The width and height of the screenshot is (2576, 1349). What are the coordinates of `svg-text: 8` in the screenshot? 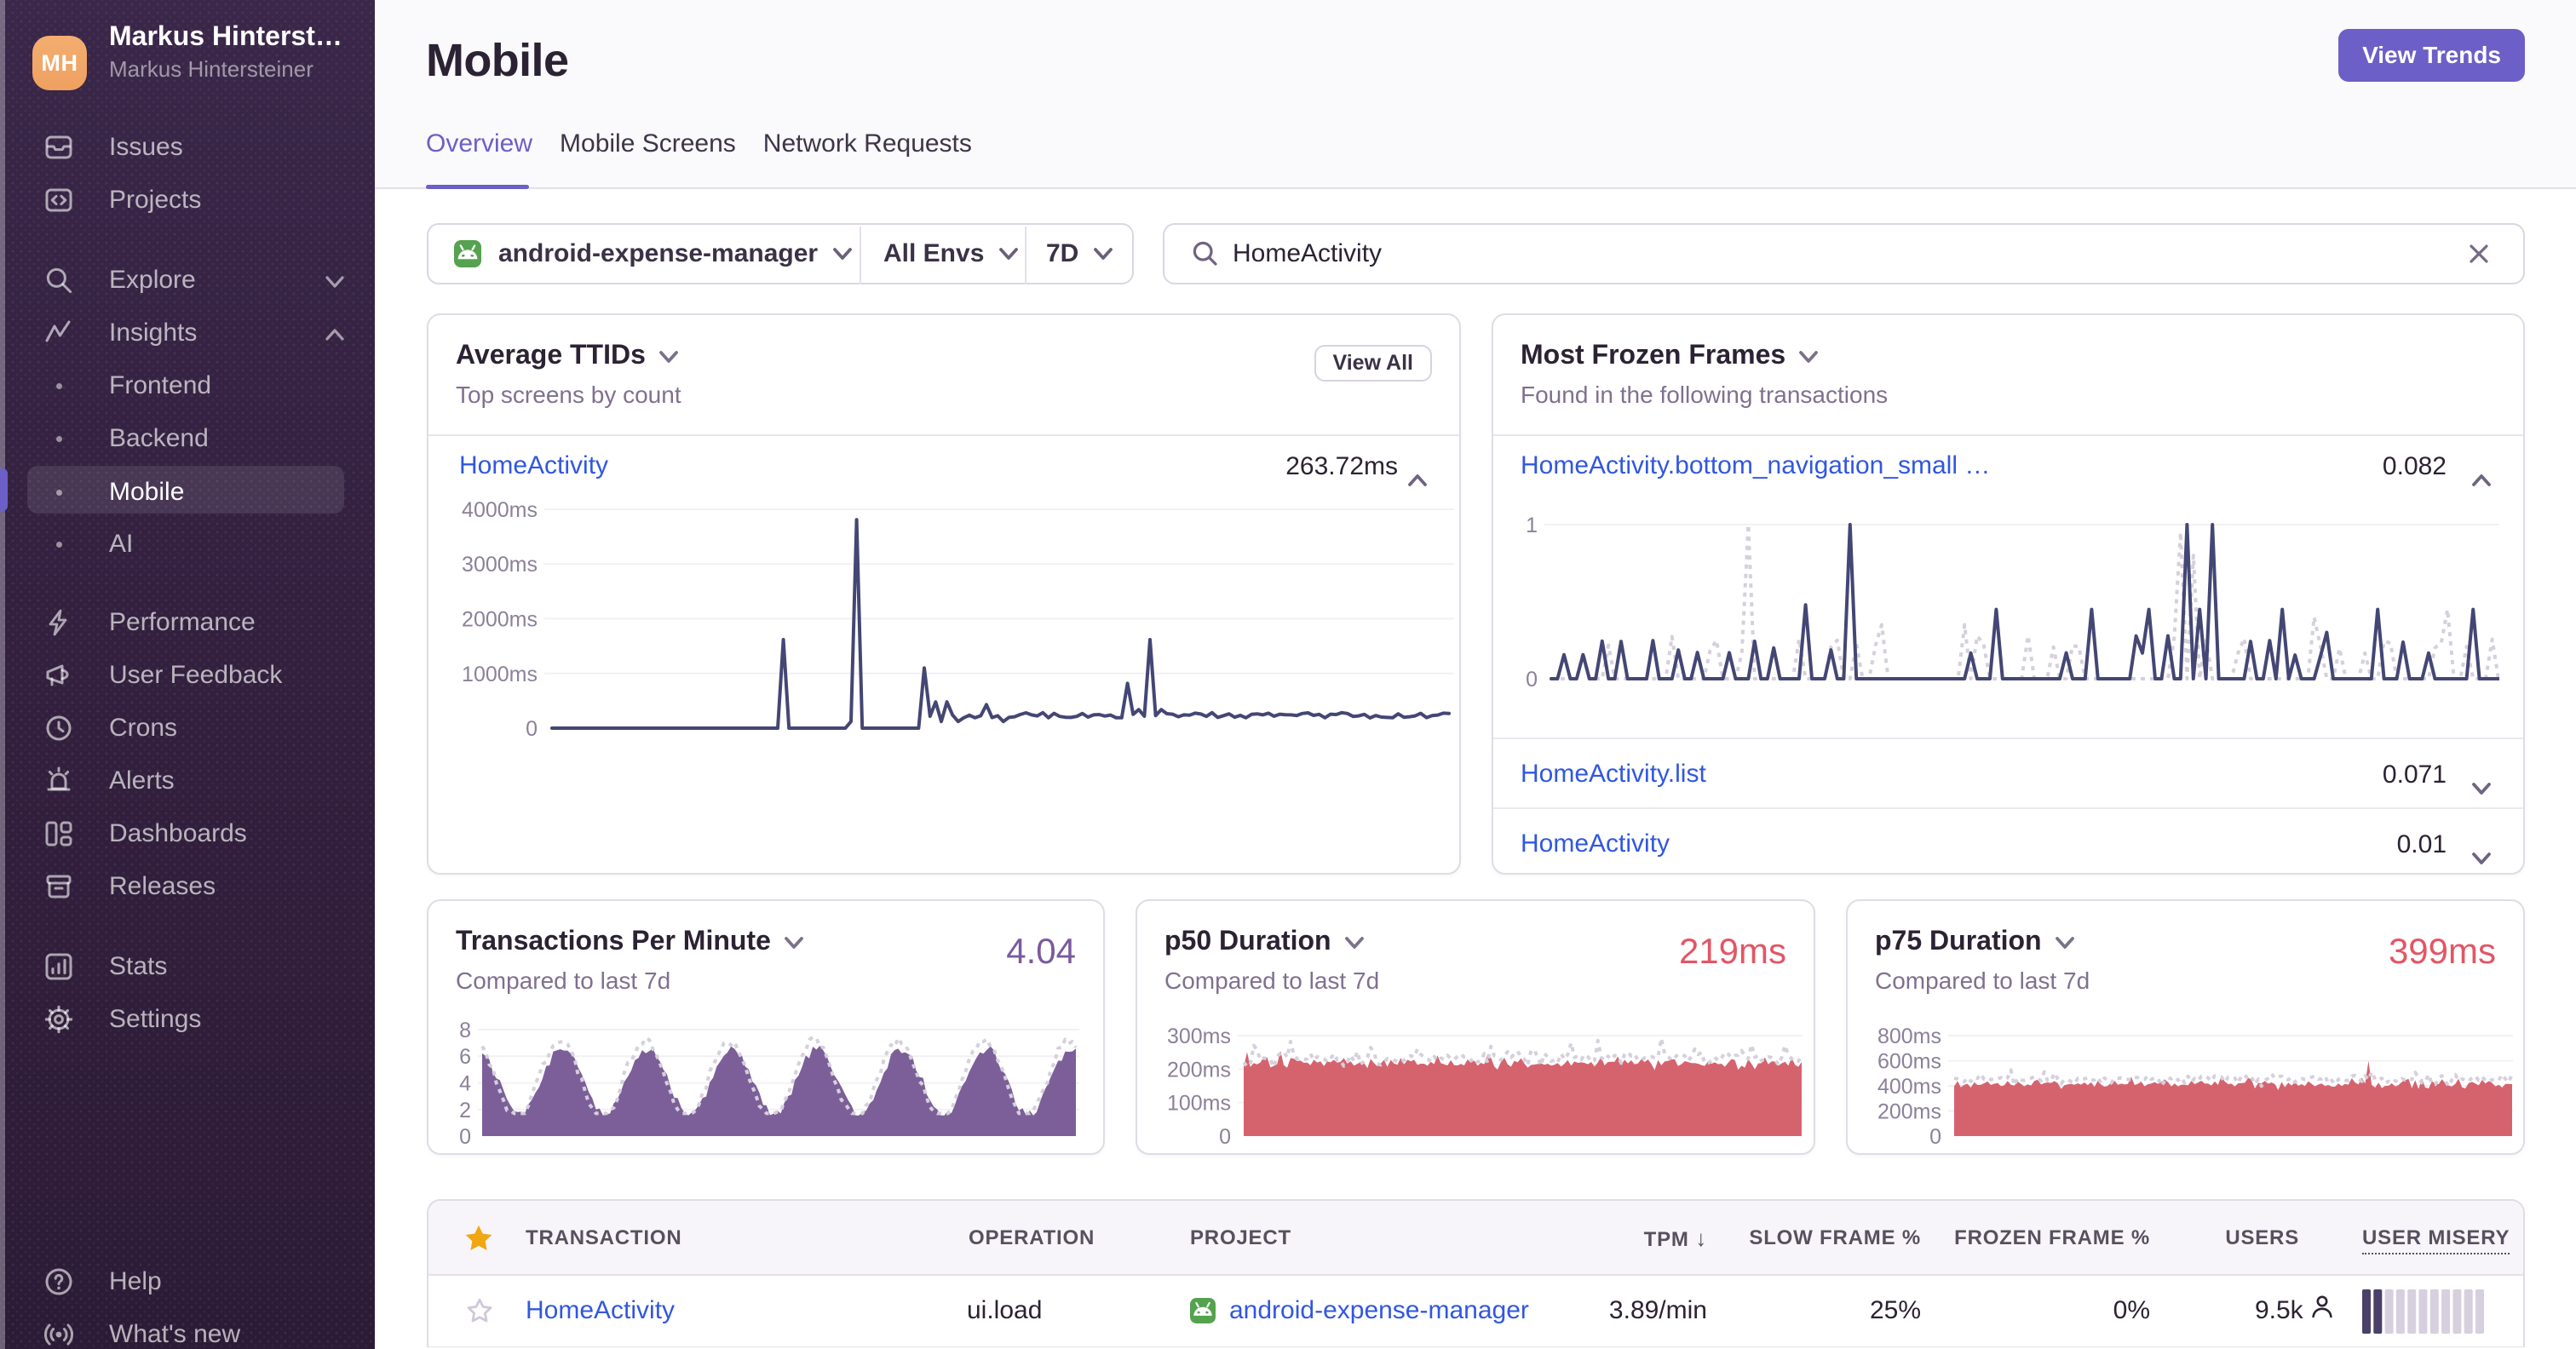 It's located at (465, 1031).